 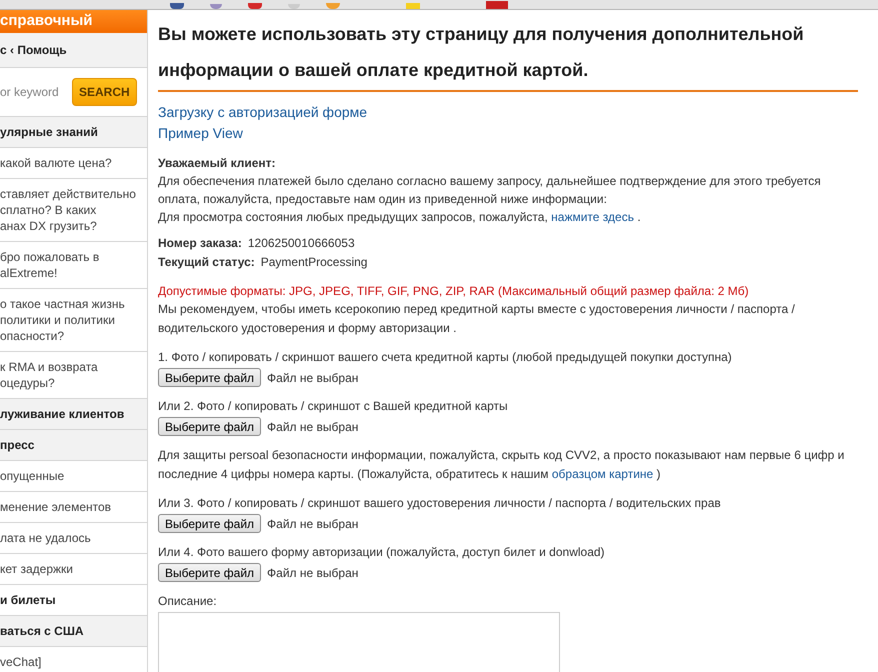 I want to click on paragraph: Для обеспечения платежей было сделано согласно вашему запросу, дальнейшее подтверждение для этого требуется оплата, пожалуйста, предоставьте нам один из приведенной ниже информации:, so click(x=490, y=190).